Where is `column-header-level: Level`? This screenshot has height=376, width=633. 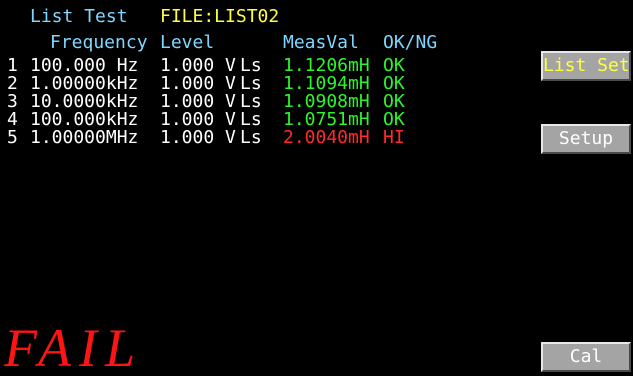
column-header-level: Level is located at coordinates (187, 42).